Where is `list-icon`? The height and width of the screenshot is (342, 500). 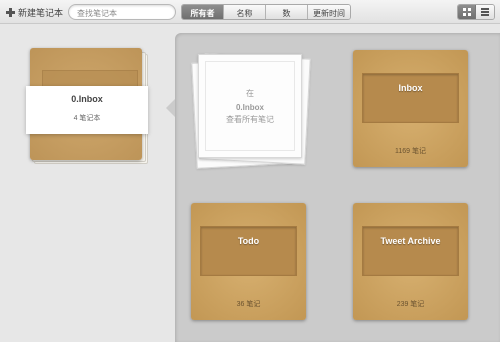 list-icon is located at coordinates (485, 12).